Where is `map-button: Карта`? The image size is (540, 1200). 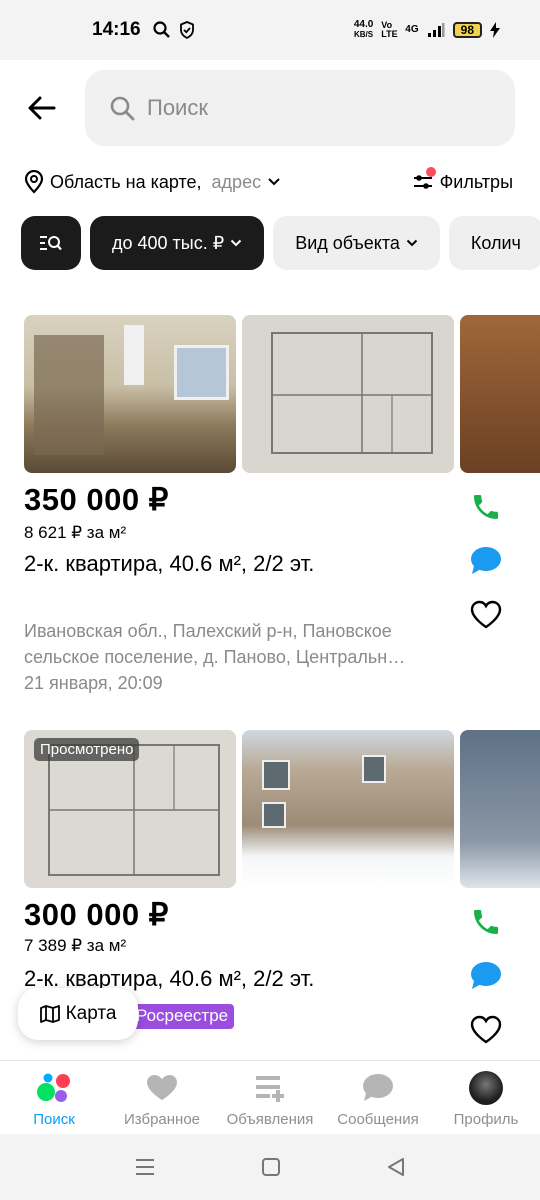 map-button: Карта is located at coordinates (78, 1014).